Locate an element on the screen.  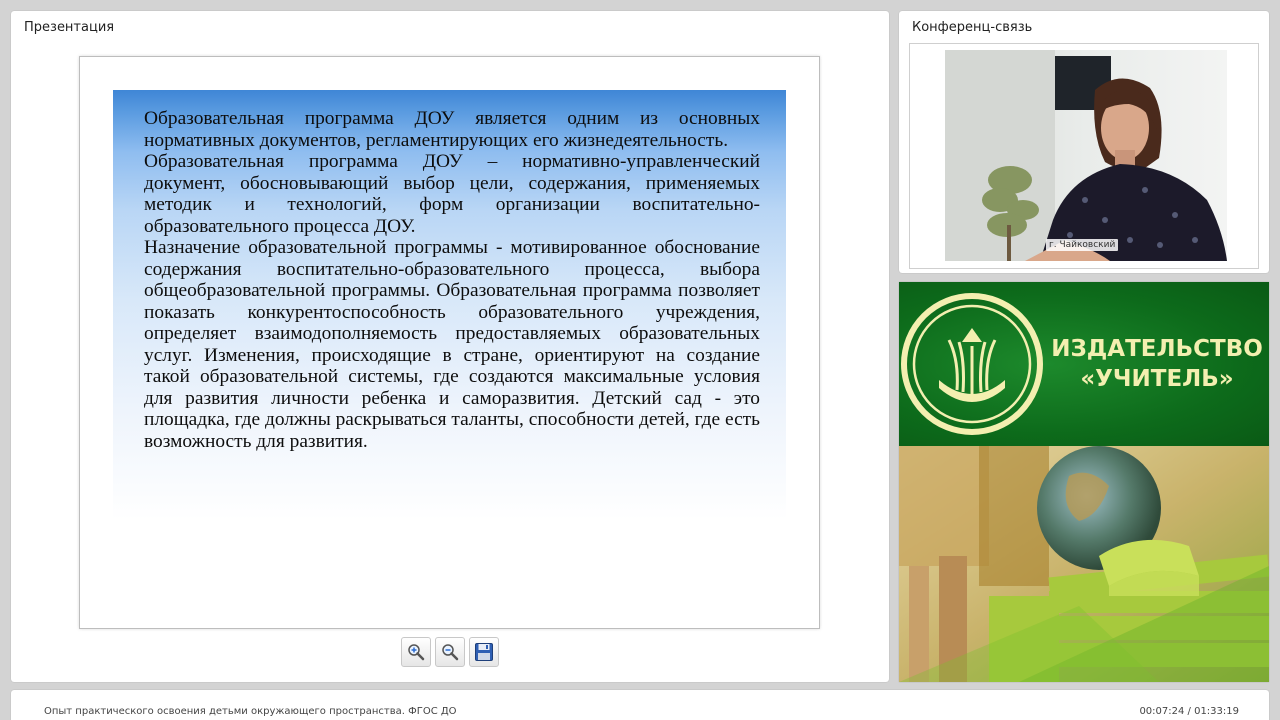
publisher-logo is located at coordinates (972, 364).